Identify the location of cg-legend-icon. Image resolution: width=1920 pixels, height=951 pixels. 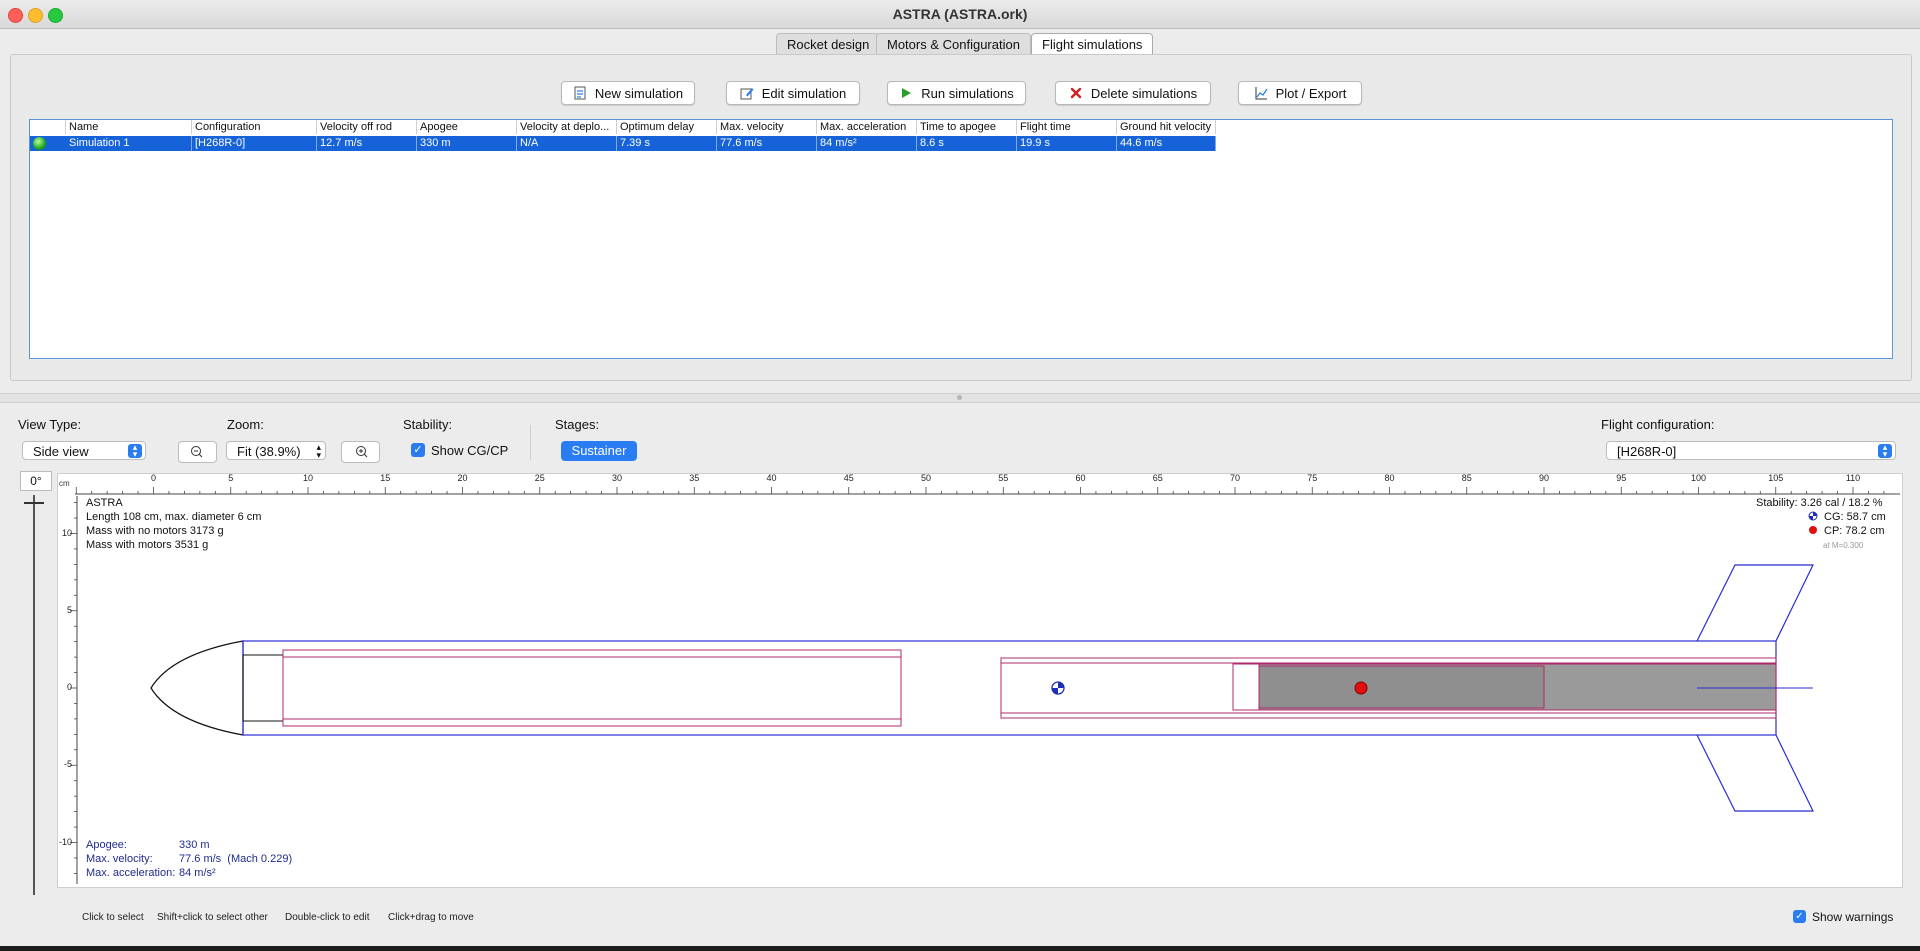
(1813, 516).